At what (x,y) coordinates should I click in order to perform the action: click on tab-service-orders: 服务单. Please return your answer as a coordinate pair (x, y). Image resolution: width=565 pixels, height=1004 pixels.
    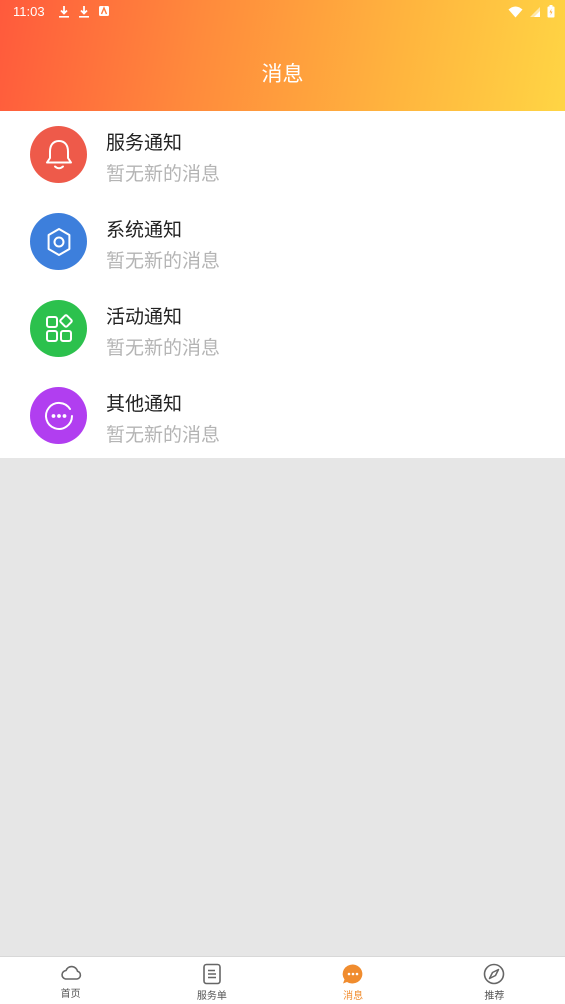
    Looking at the image, I should click on (211, 980).